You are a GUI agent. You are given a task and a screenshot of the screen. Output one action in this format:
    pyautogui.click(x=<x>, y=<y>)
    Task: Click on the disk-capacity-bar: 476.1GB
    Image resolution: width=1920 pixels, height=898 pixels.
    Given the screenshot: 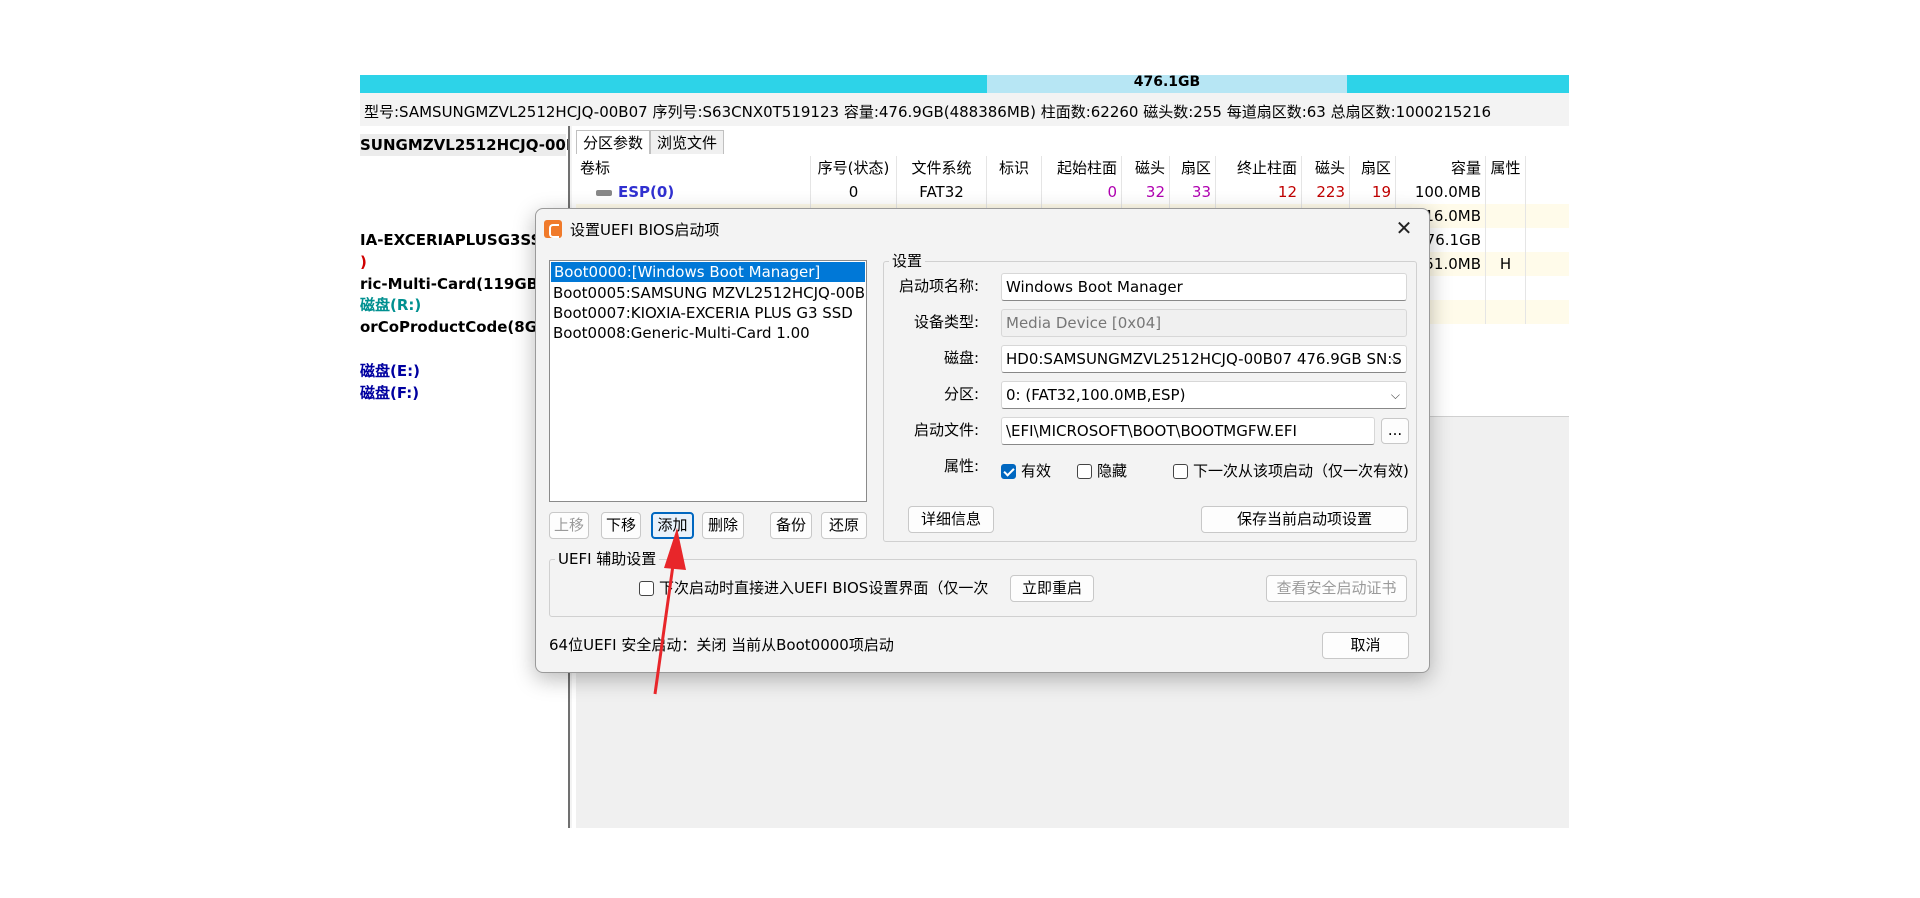 What is the action you would take?
    pyautogui.click(x=964, y=84)
    